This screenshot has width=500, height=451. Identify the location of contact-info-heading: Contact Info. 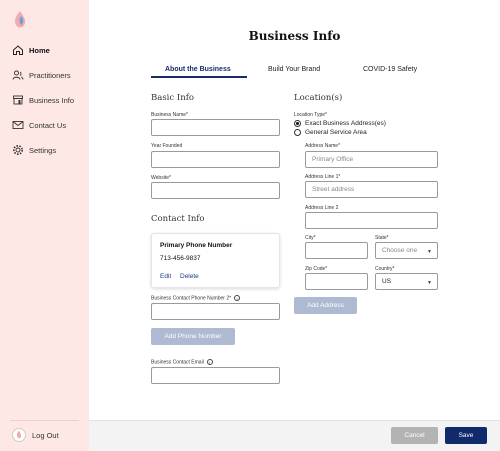
(178, 219).